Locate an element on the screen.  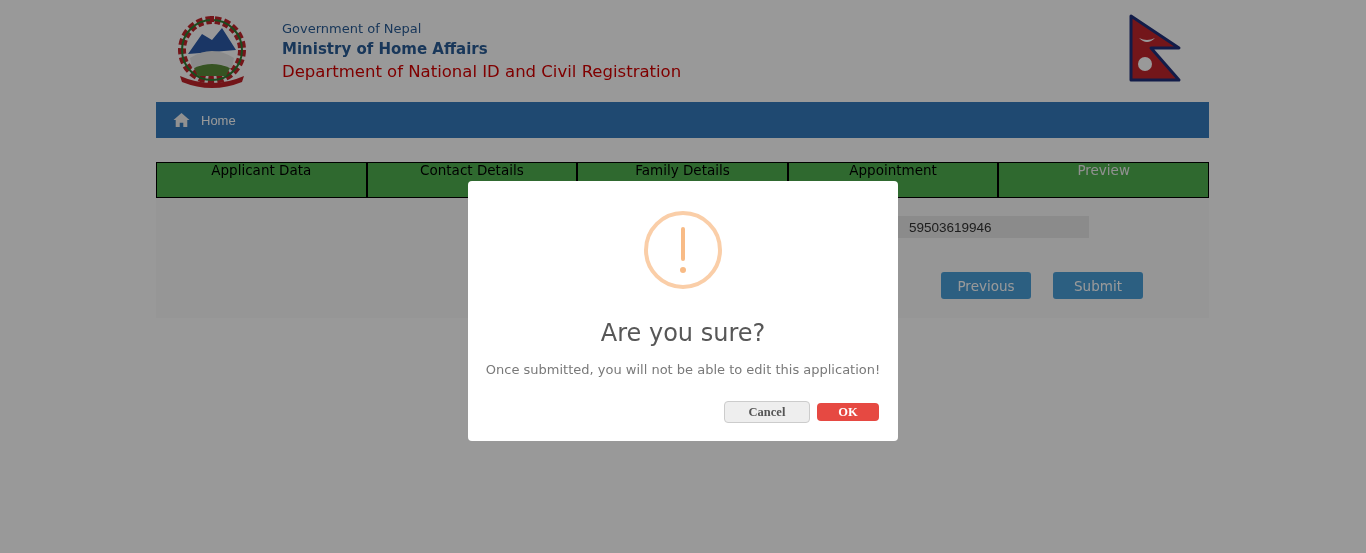
government-title: Government of Nepal is located at coordinates (352, 28).